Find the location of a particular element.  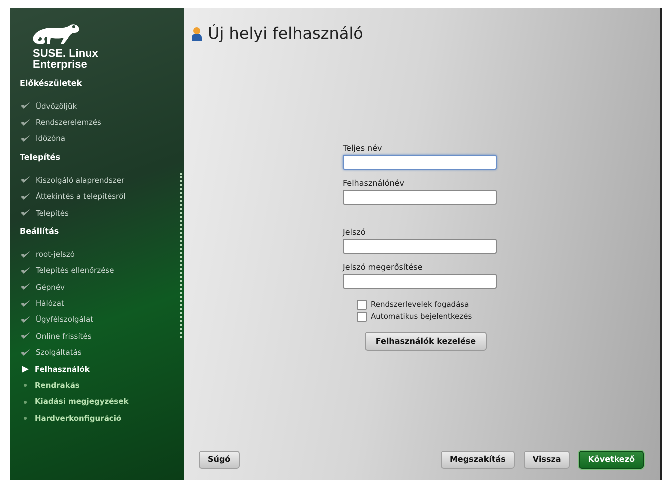

chameleon-logo-icon is located at coordinates (56, 34).